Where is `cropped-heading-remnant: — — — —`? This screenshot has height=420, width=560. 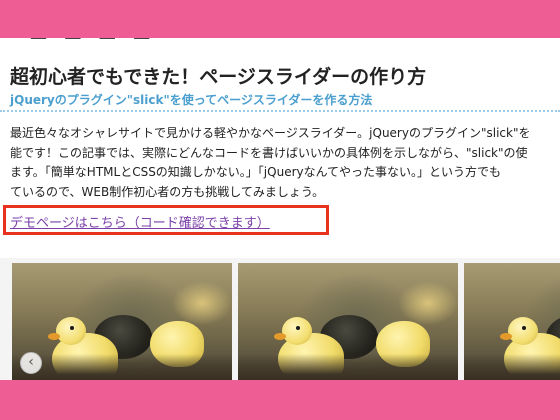 cropped-heading-remnant: — — — — is located at coordinates (93, 43).